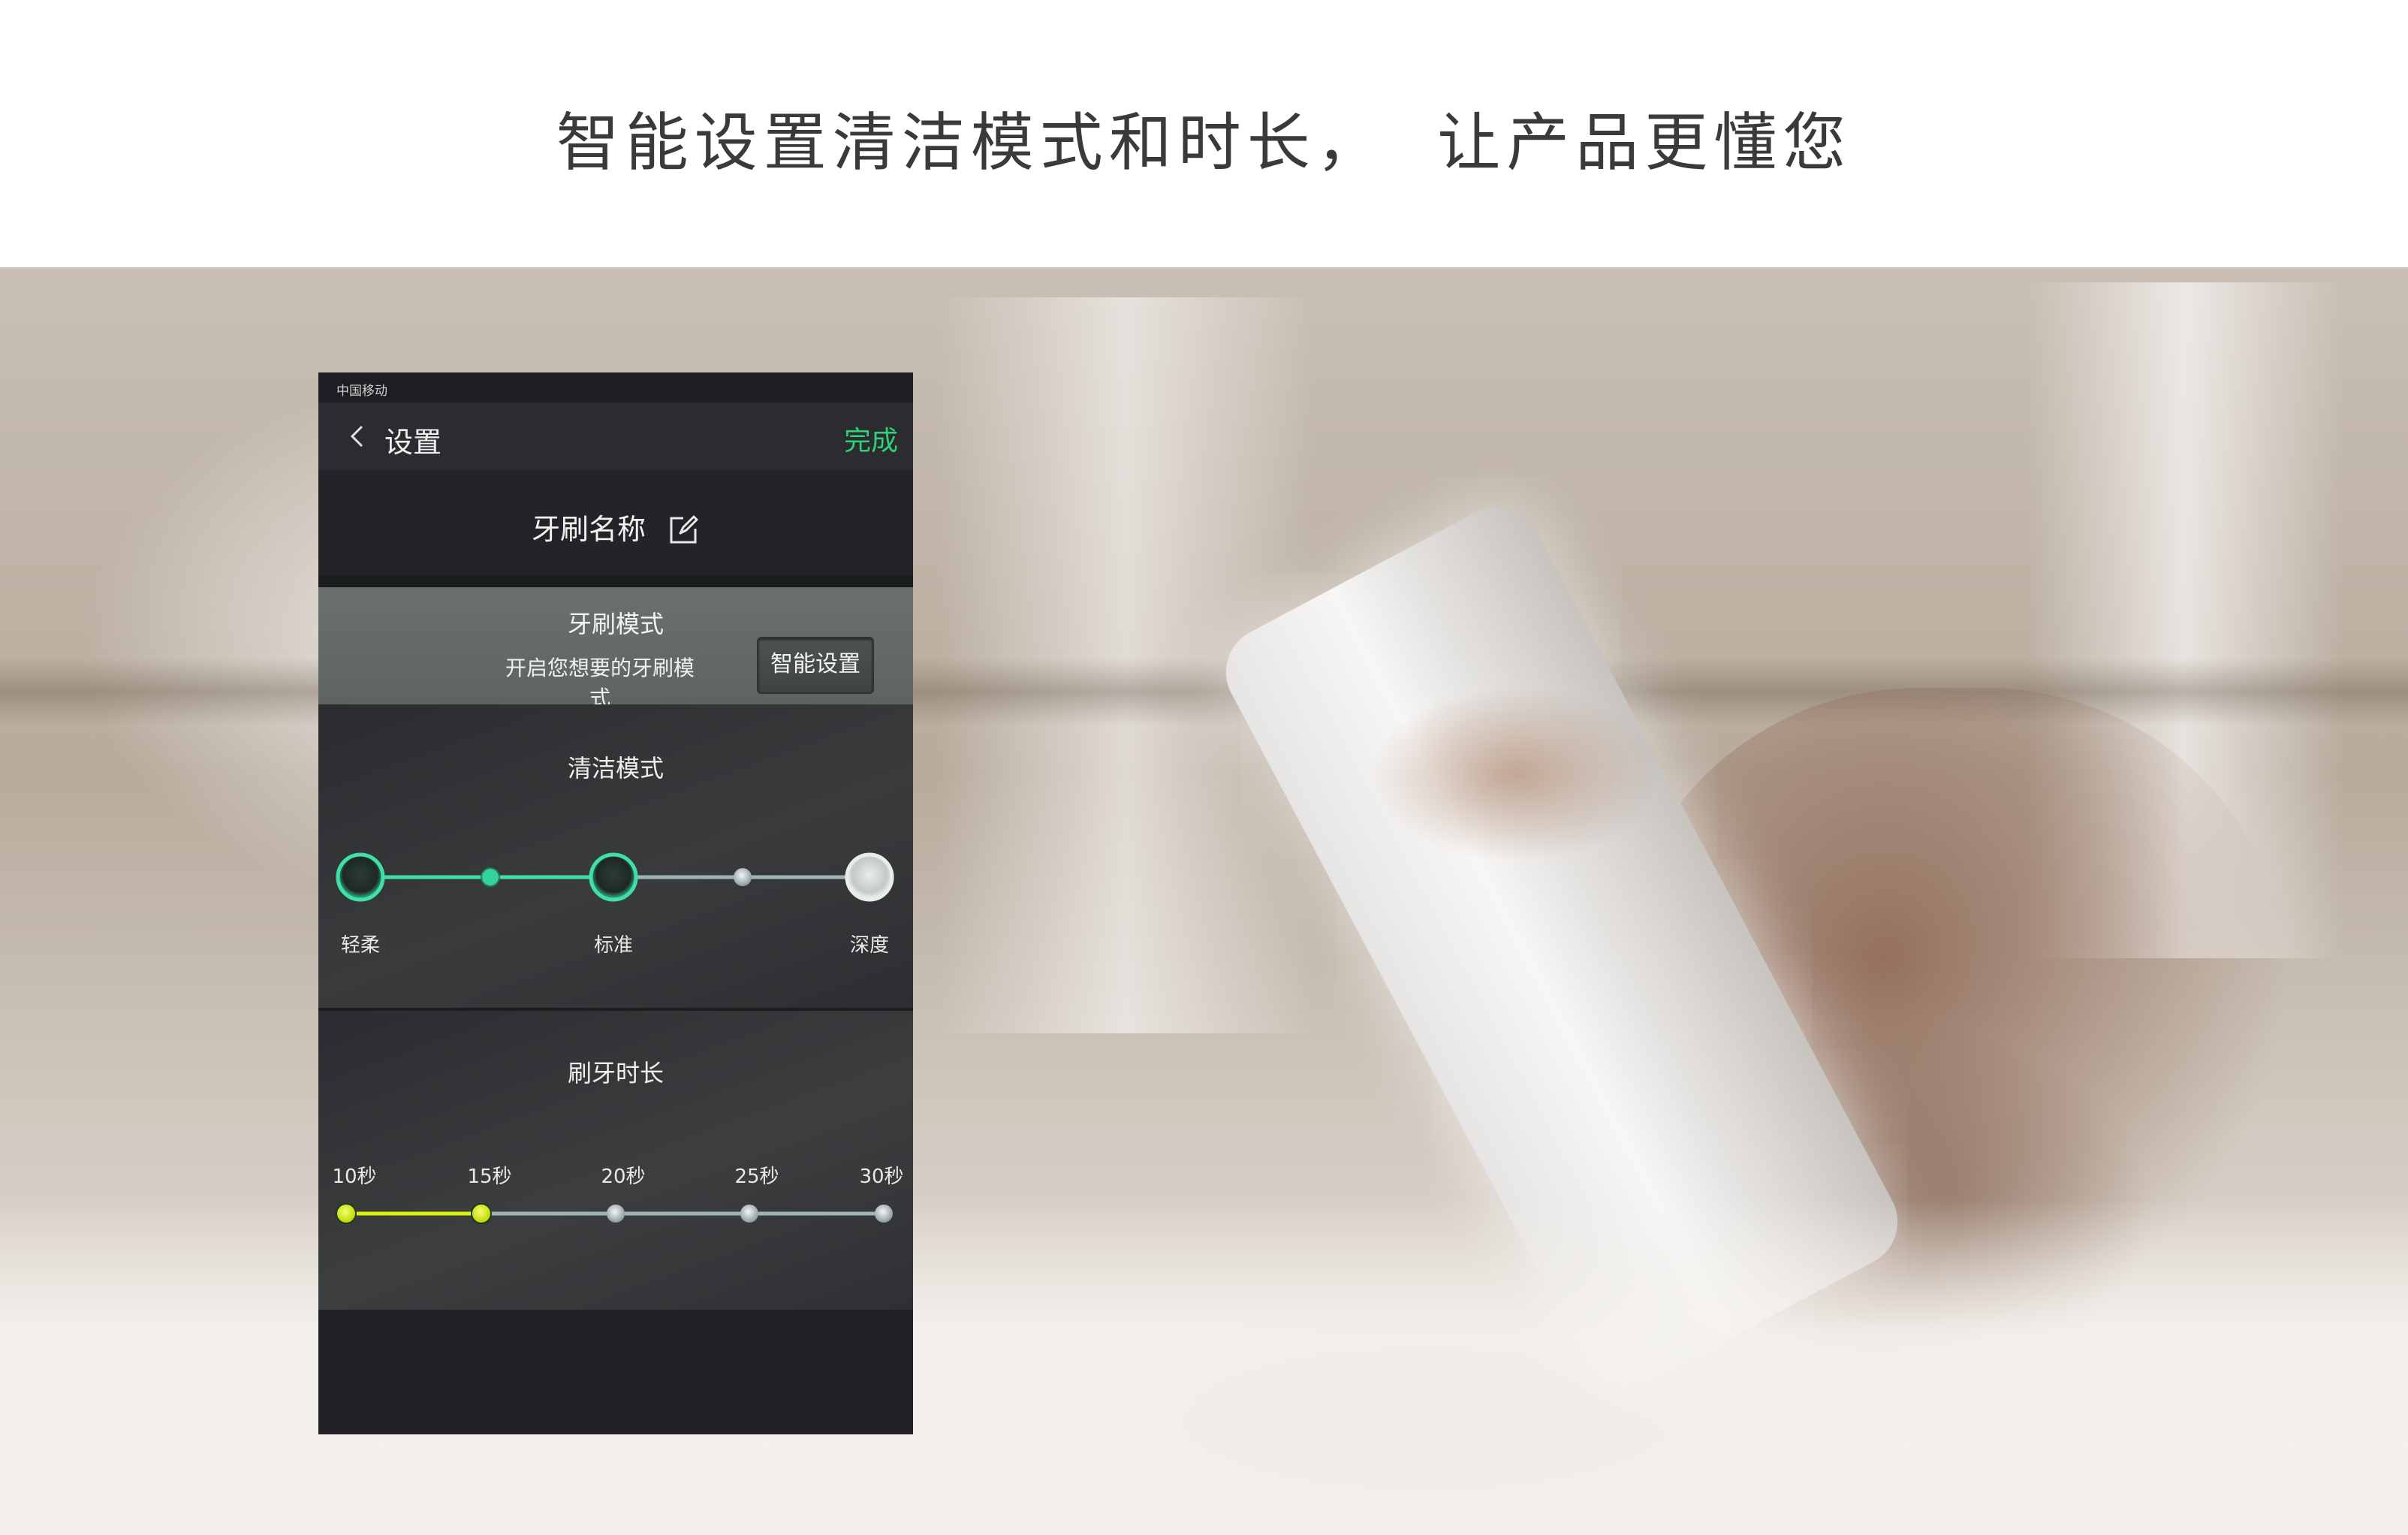  I want to click on clean-mode-slider, so click(615, 877).